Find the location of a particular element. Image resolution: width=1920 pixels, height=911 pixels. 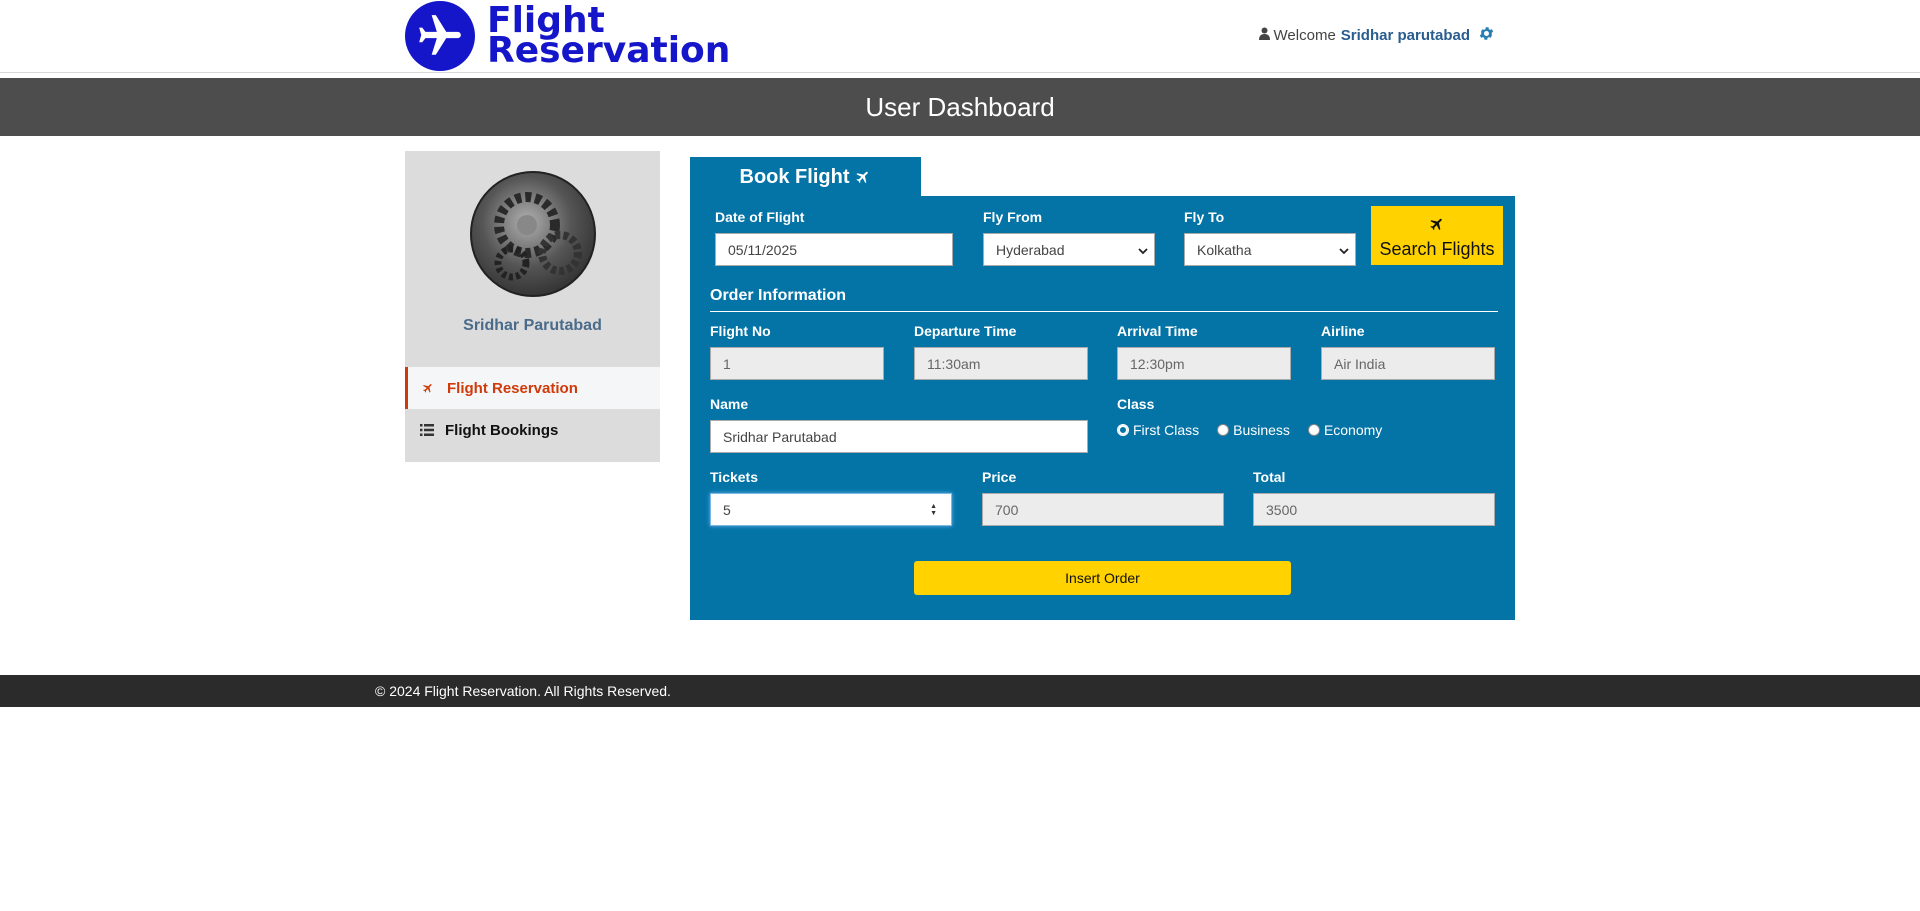

flight-no-label: Flight No is located at coordinates (740, 331).